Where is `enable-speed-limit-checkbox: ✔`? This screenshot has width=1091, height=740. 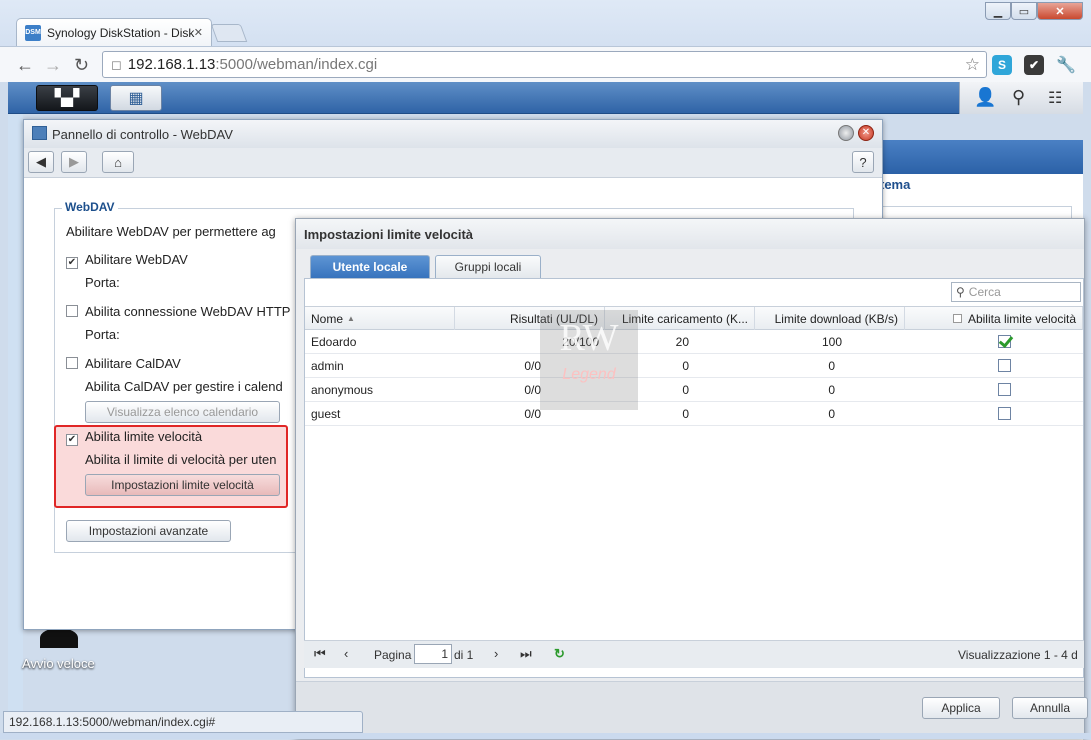 enable-speed-limit-checkbox: ✔ is located at coordinates (72, 440).